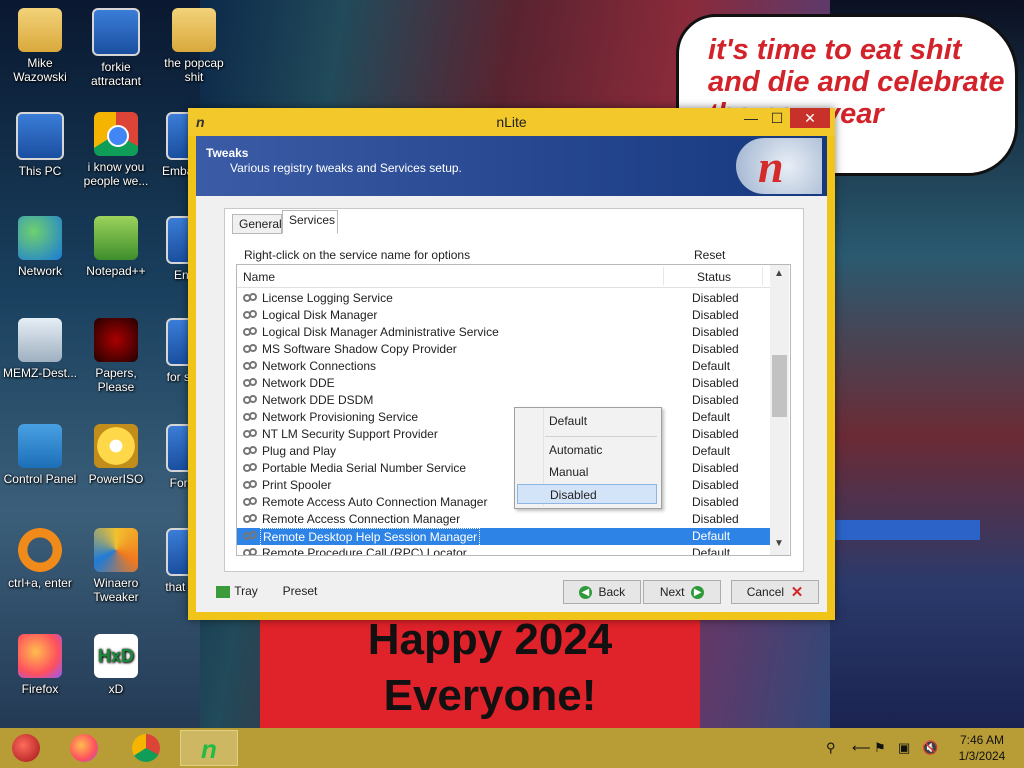 Image resolution: width=1024 pixels, height=768 pixels. What do you see at coordinates (209, 748) in the screenshot?
I see `taskbar-nlite: n` at bounding box center [209, 748].